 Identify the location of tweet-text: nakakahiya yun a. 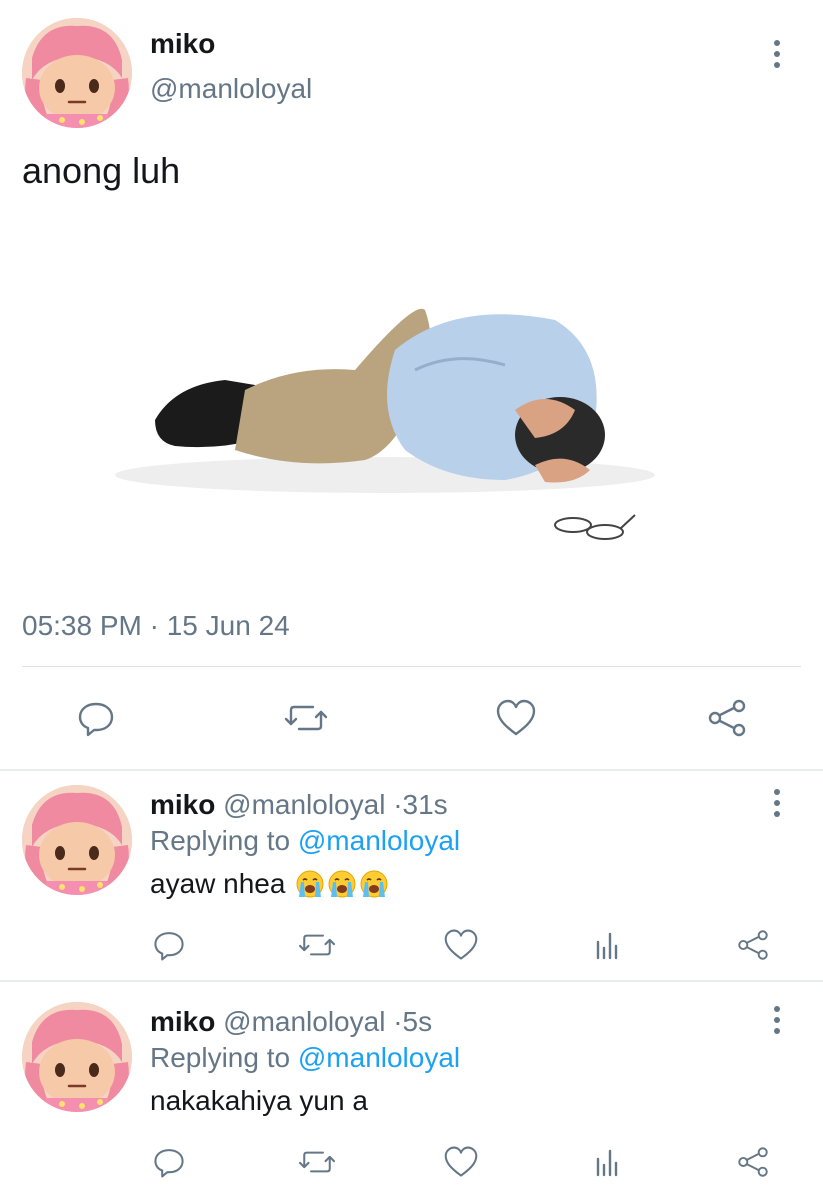
(259, 1100).